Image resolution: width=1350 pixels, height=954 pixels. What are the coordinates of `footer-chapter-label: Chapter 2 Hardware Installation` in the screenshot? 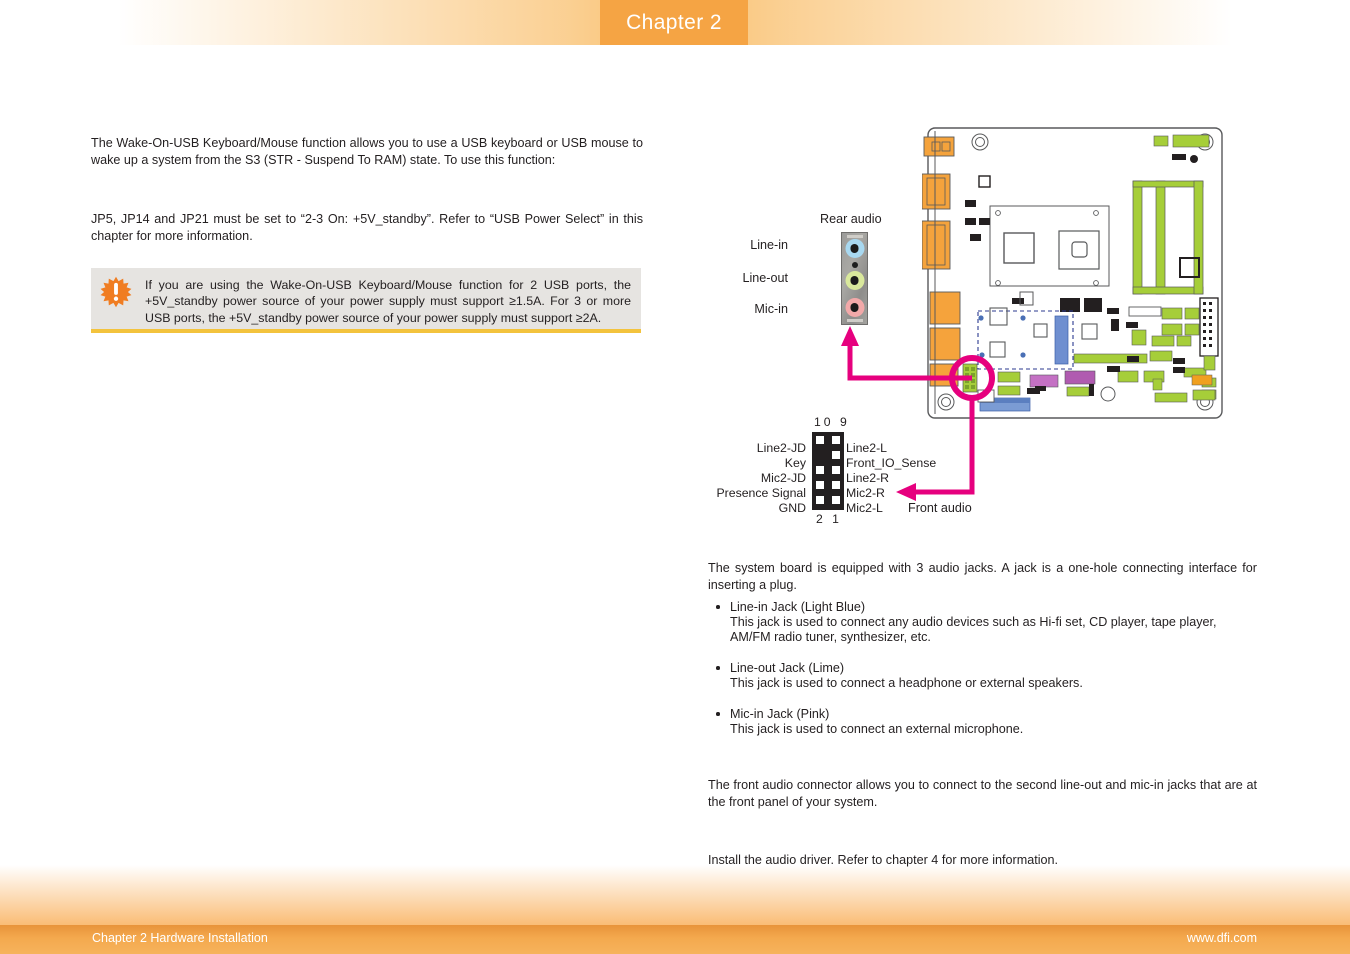 It's located at (180, 938).